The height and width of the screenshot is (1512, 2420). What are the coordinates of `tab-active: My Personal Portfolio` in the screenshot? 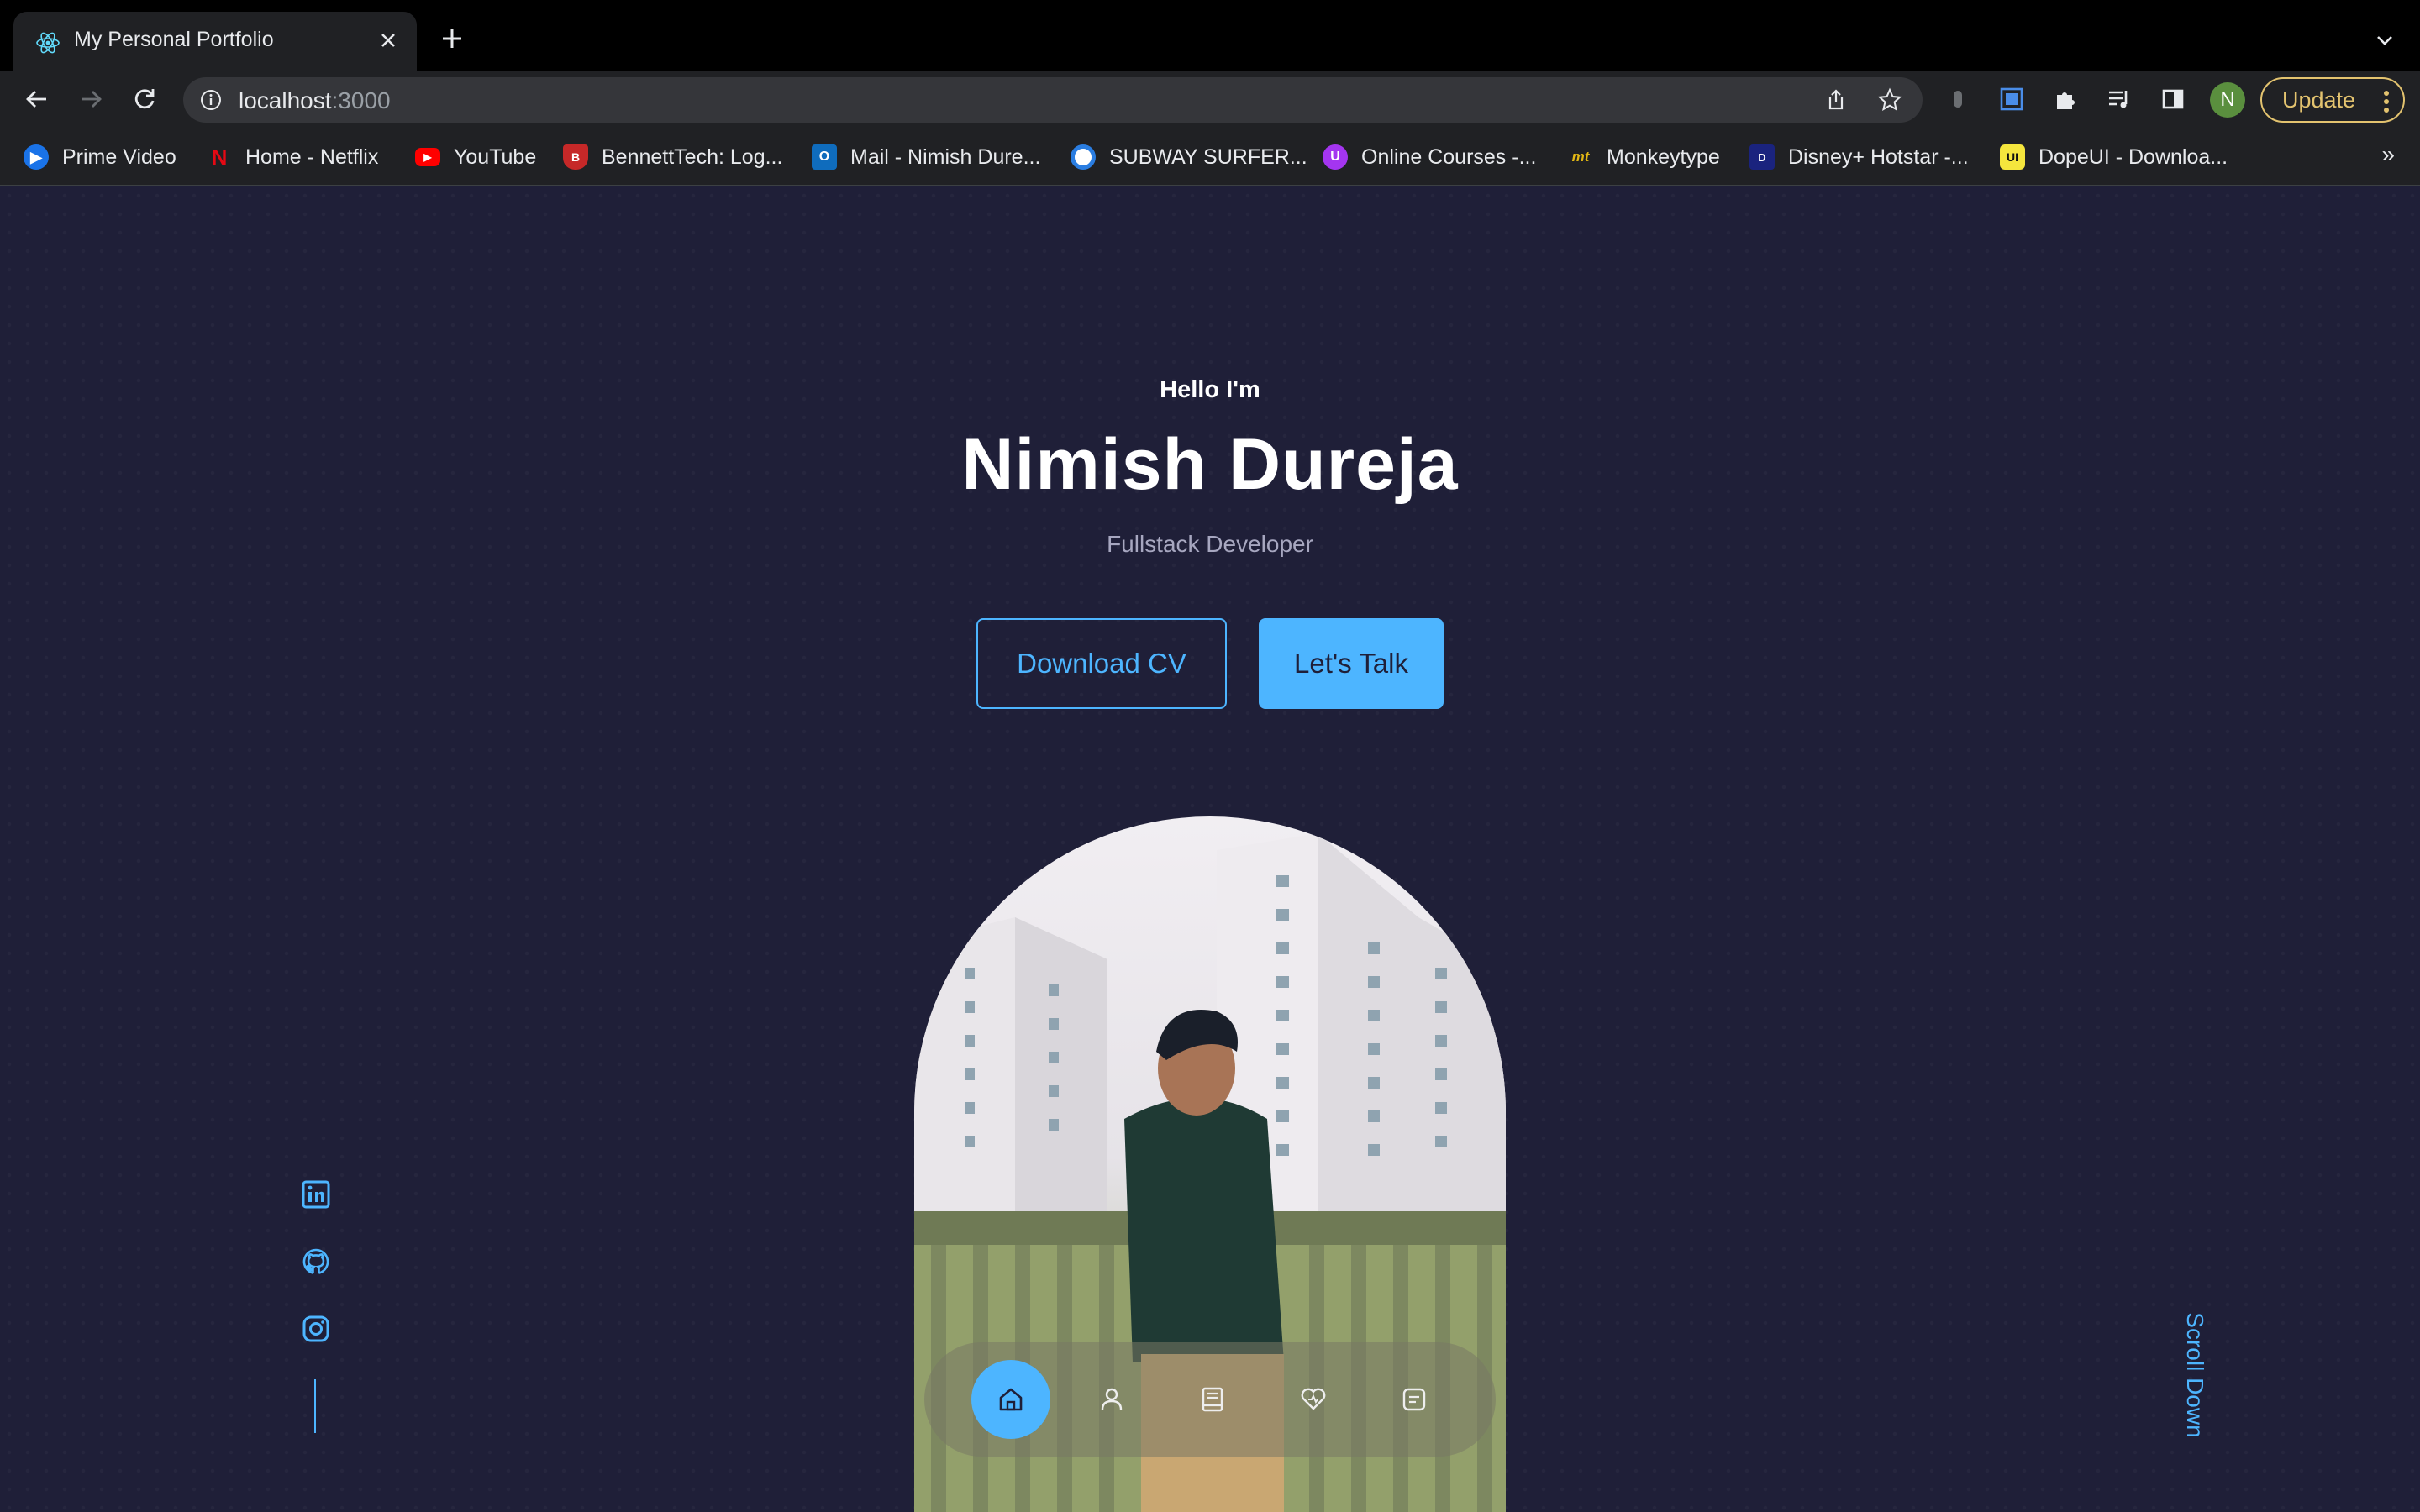 It's located at (215, 41).